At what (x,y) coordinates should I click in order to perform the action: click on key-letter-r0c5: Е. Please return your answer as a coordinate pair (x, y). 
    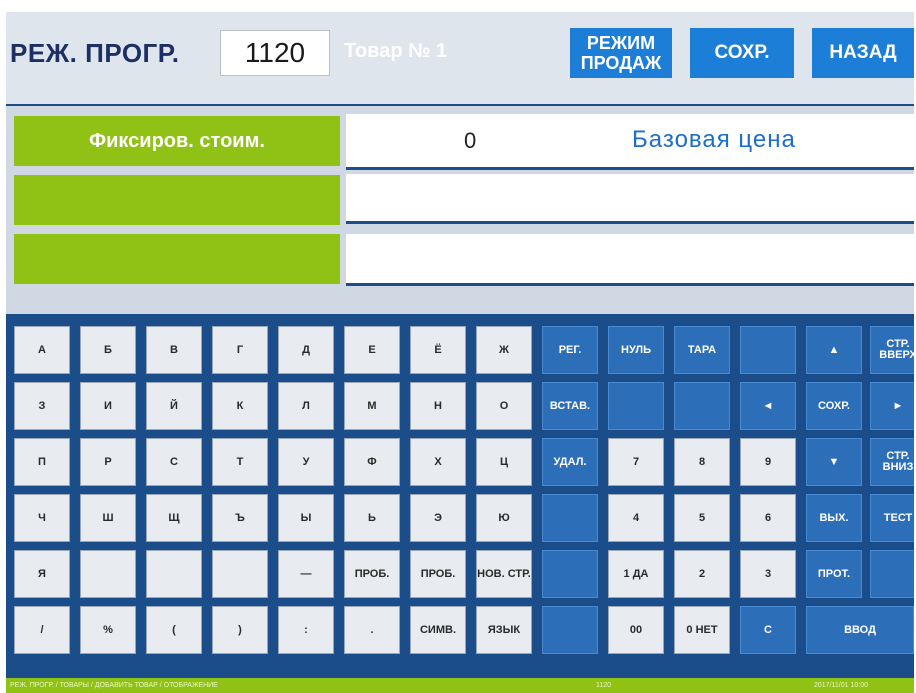
    Looking at the image, I should click on (372, 350).